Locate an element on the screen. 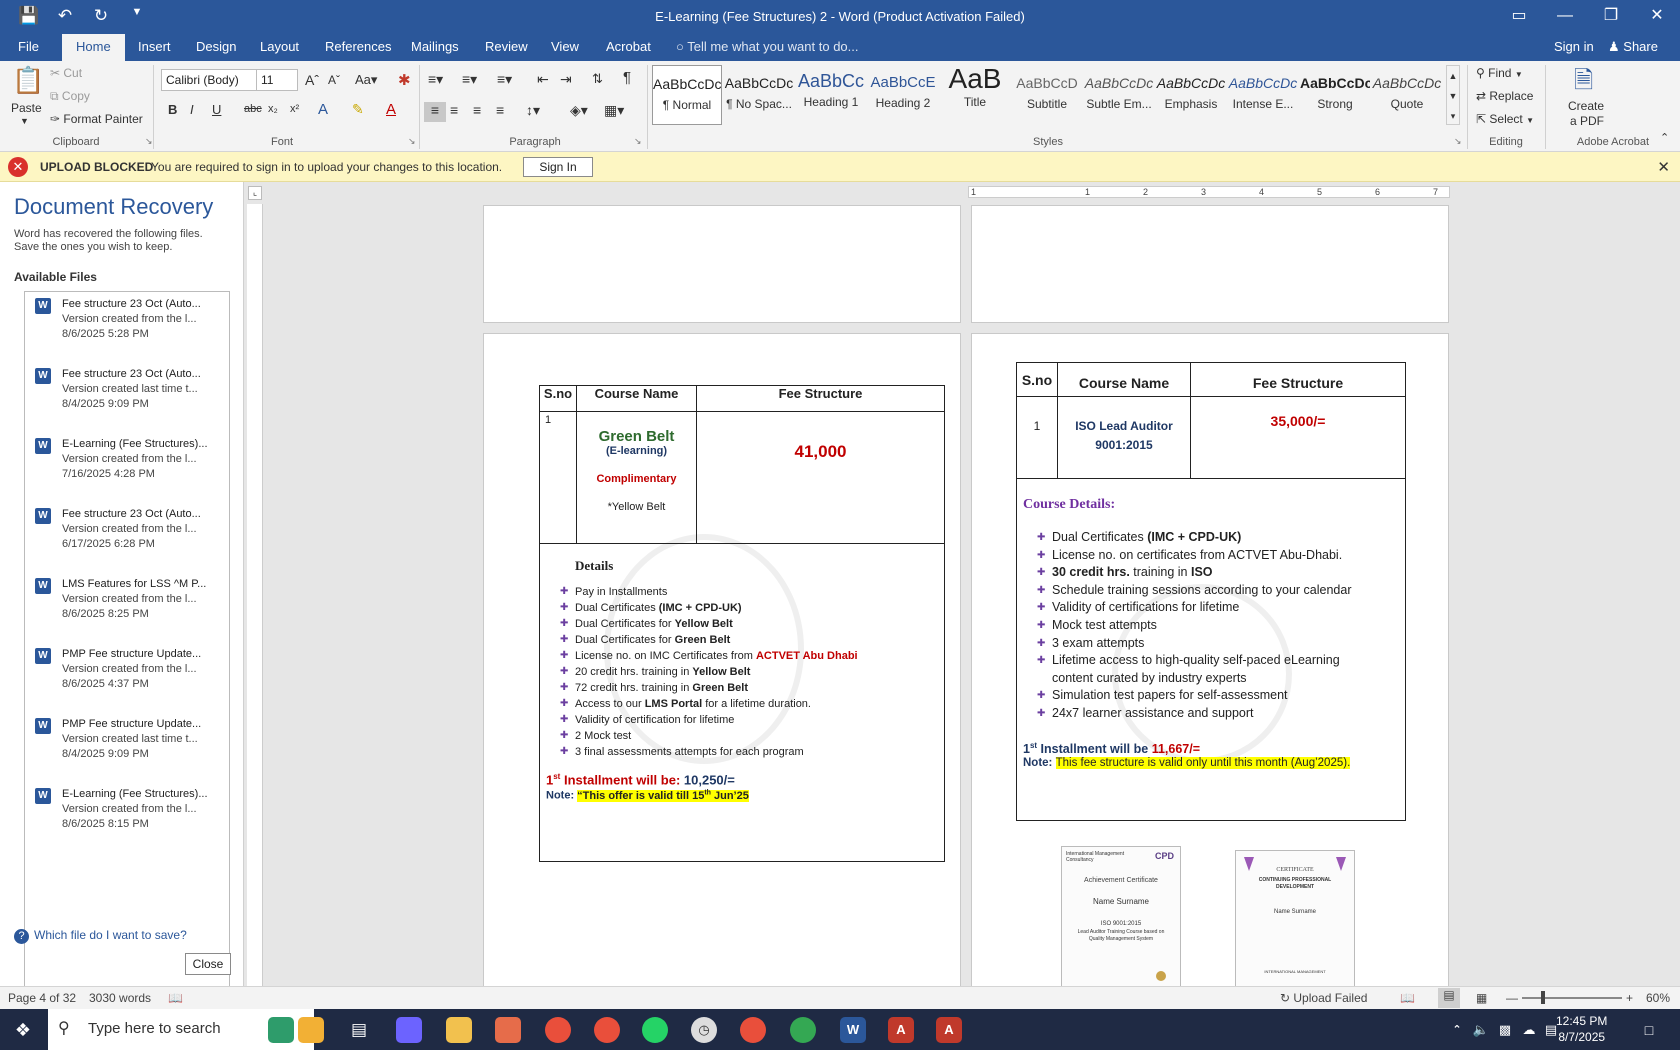 This screenshot has width=1680, height=1050. paste-dropdown-icon: ▼ is located at coordinates (24, 121).